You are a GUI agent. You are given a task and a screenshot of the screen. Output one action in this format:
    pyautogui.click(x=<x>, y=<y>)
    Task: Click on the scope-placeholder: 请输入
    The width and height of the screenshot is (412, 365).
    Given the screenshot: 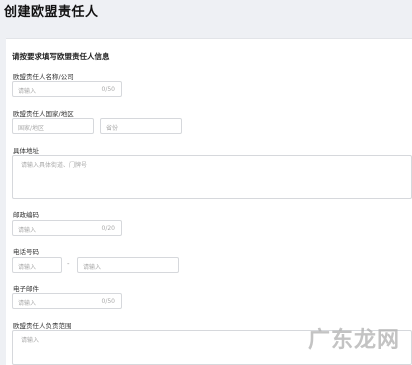 What is the action you would take?
    pyautogui.click(x=30, y=340)
    